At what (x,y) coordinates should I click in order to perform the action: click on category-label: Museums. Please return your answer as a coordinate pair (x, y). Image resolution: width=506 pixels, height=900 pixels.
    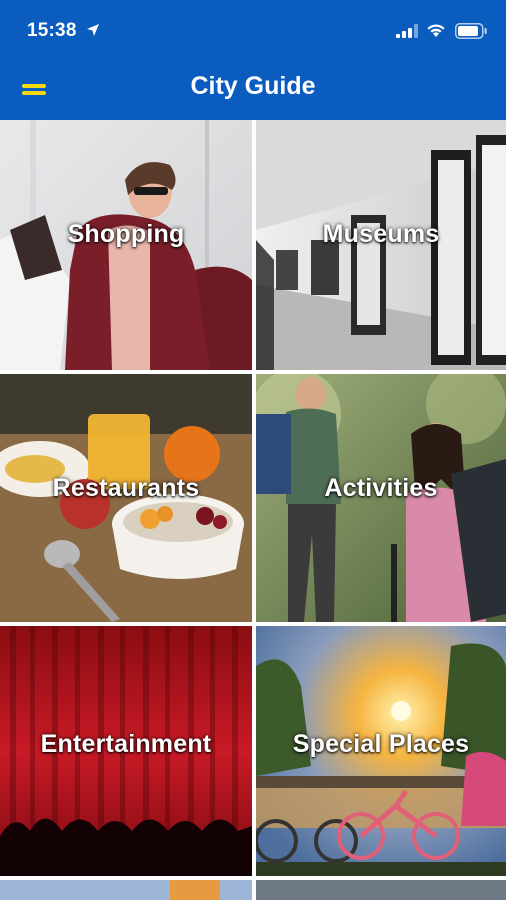
    Looking at the image, I should click on (381, 234).